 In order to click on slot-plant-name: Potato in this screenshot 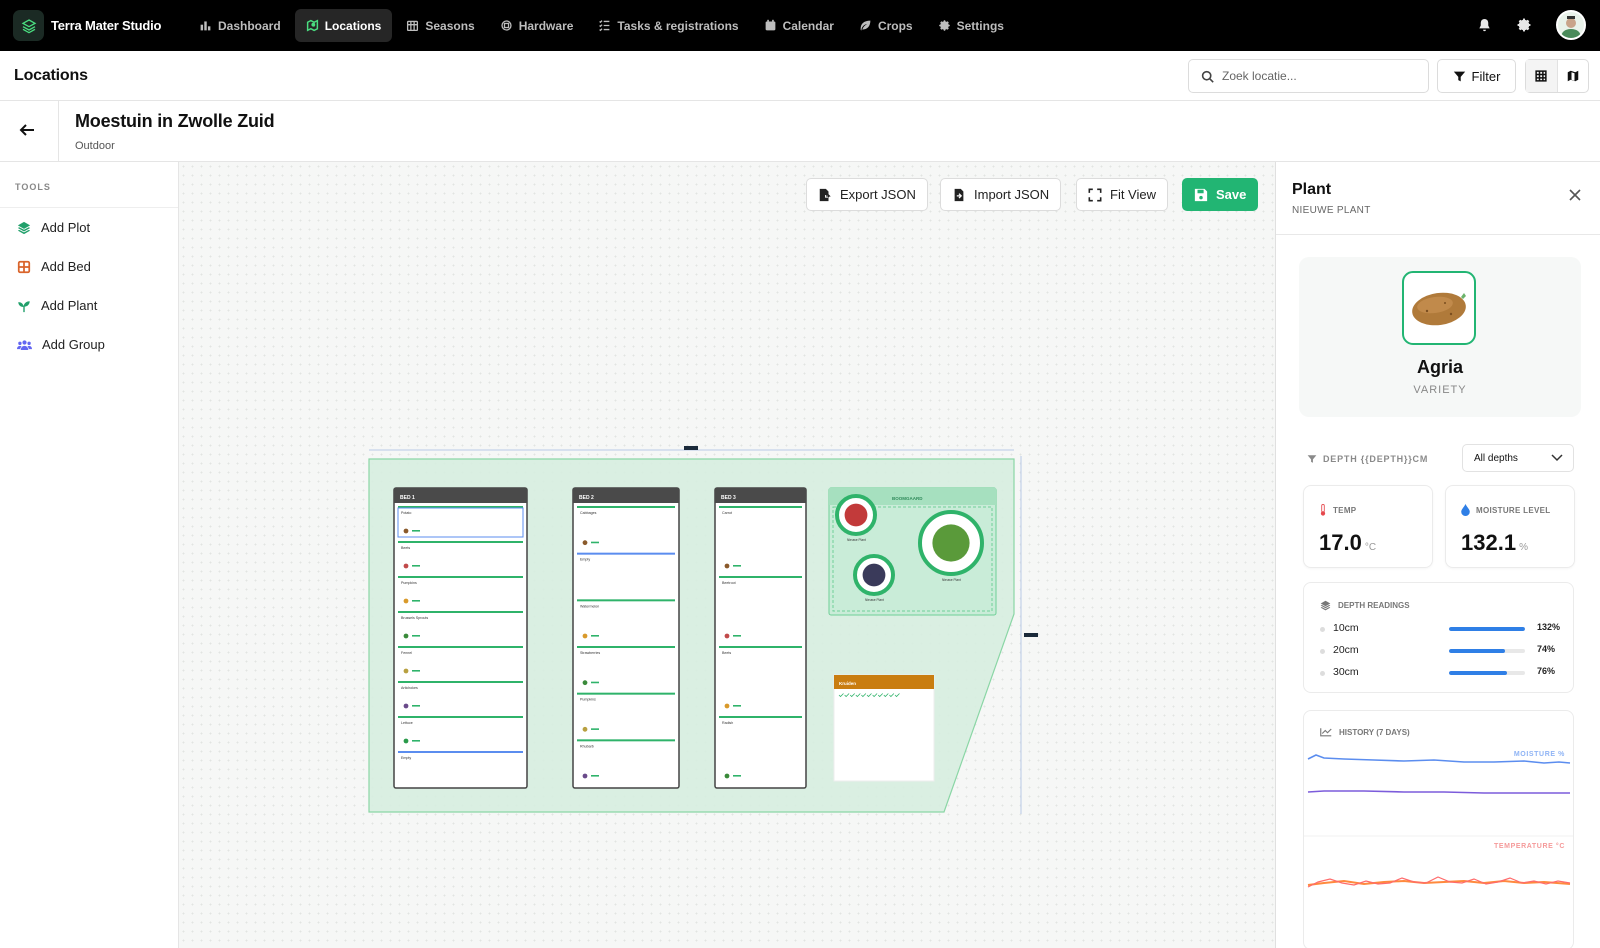, I will do `click(406, 513)`.